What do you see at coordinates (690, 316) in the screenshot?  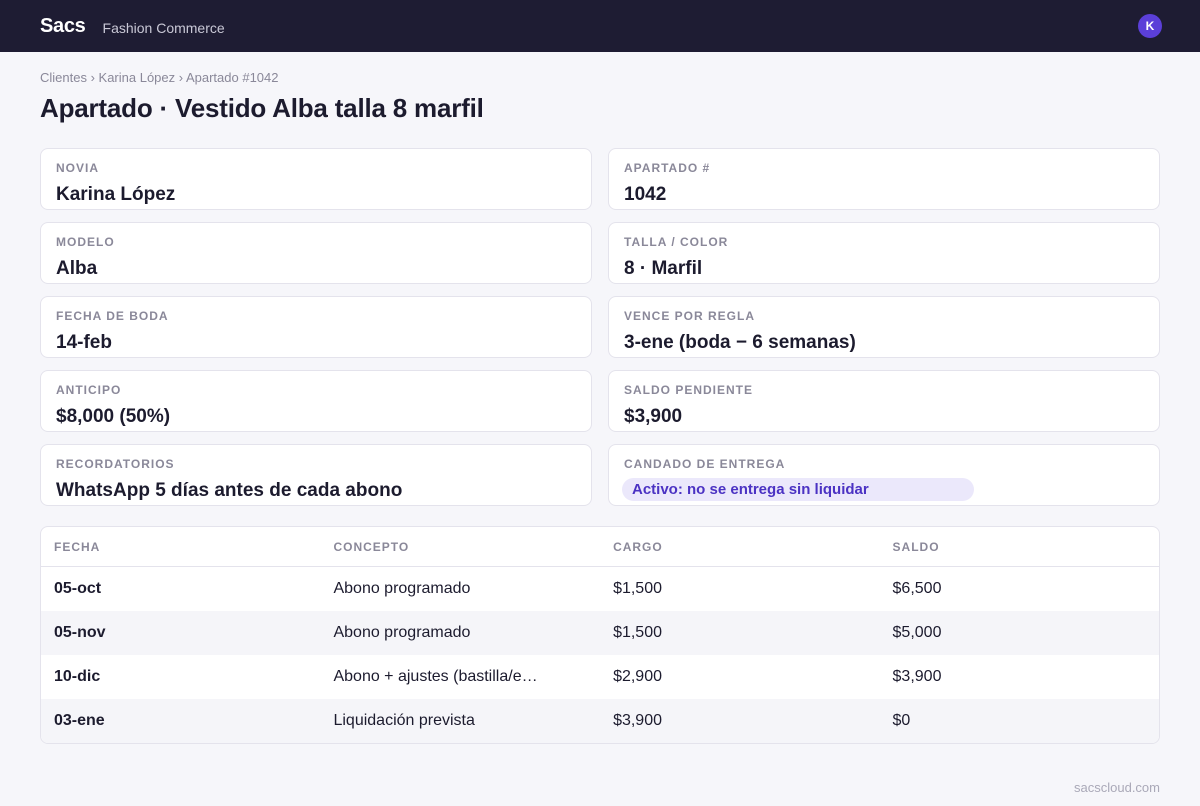 I see `field-label: VENCE POR REGLA` at bounding box center [690, 316].